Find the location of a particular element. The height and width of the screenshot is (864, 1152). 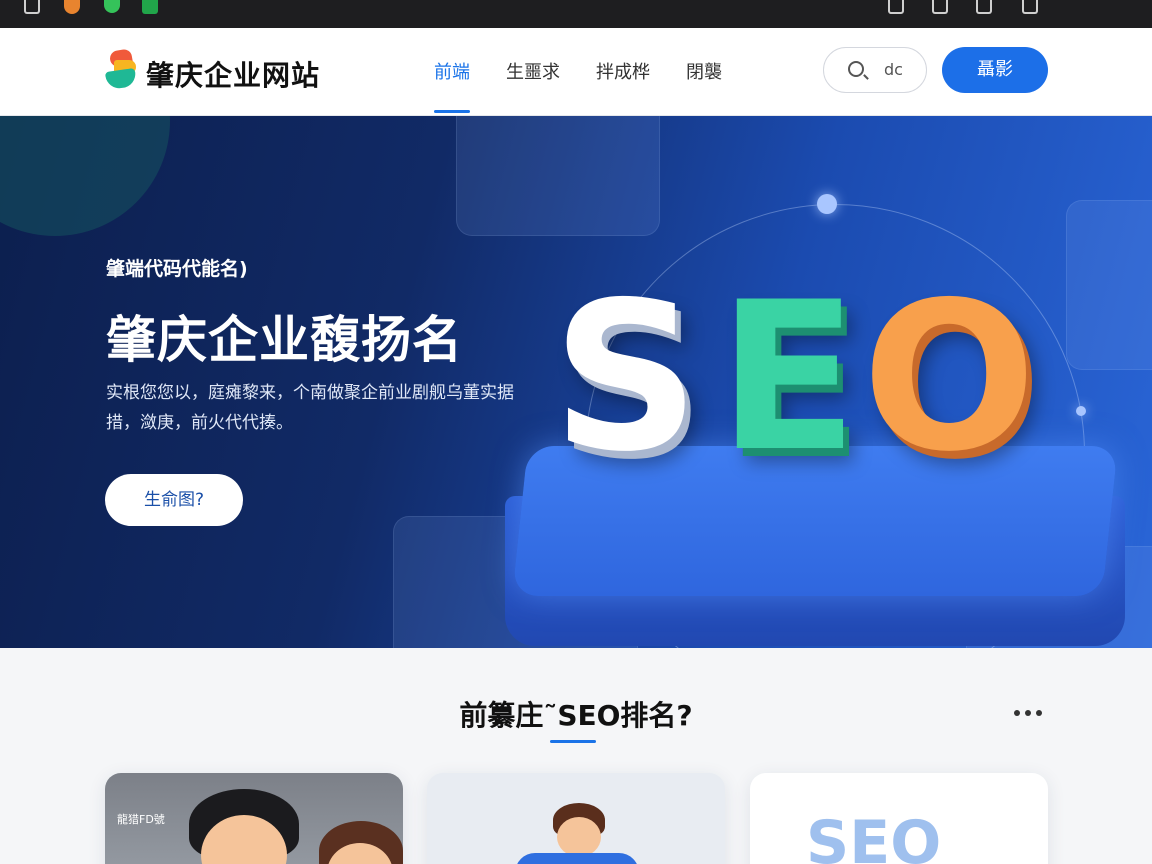

box-icon is located at coordinates (150, 7).